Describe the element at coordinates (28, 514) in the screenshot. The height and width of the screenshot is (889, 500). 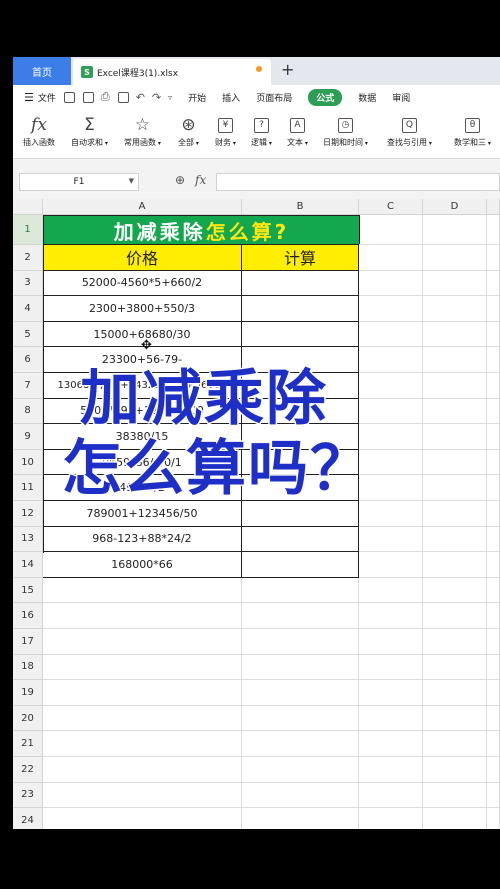
I see `row-header-12: 12` at that location.